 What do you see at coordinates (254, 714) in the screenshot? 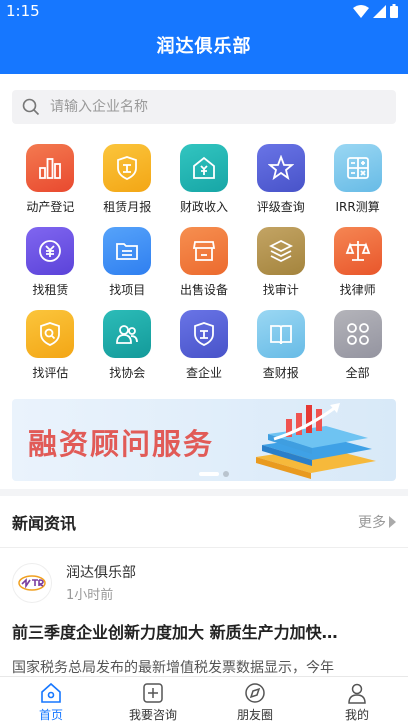
I see `tab-label: 朋友圈` at bounding box center [254, 714].